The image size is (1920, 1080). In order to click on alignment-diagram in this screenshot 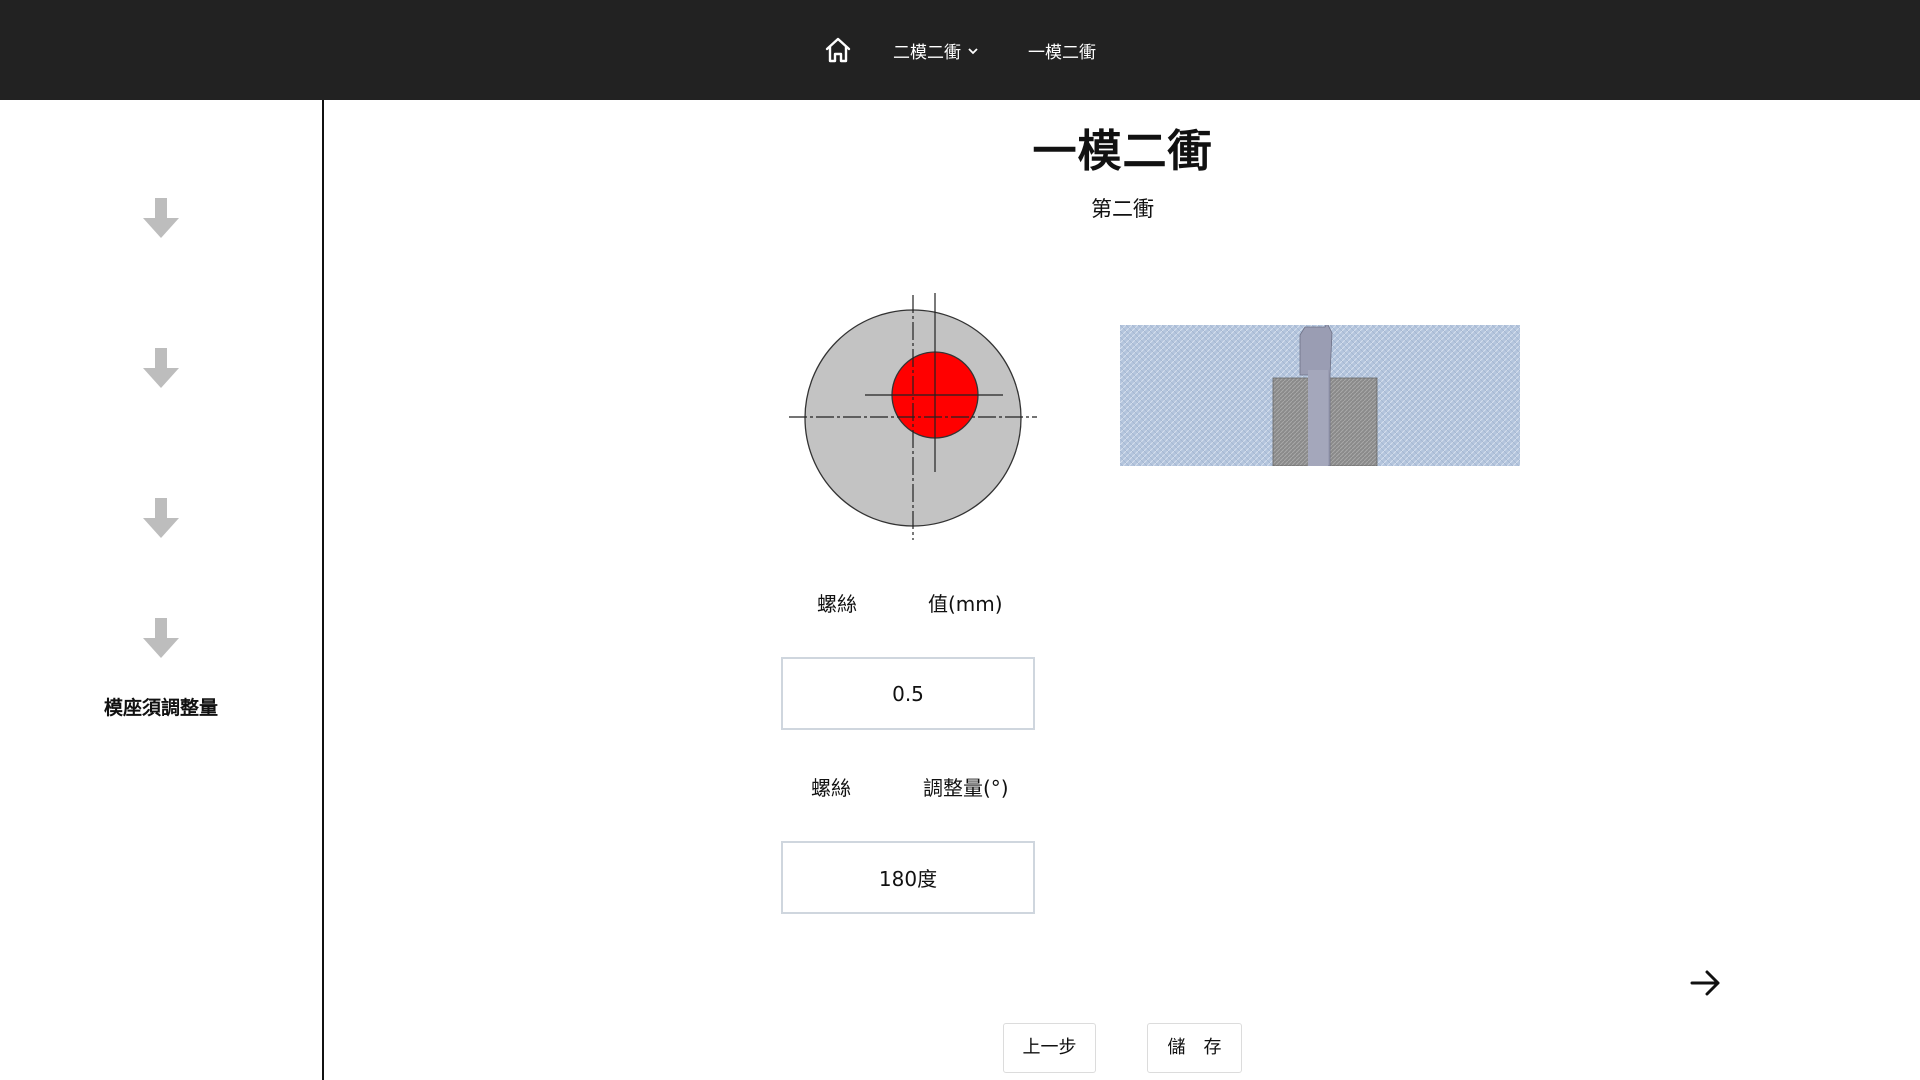, I will do `click(913, 416)`.